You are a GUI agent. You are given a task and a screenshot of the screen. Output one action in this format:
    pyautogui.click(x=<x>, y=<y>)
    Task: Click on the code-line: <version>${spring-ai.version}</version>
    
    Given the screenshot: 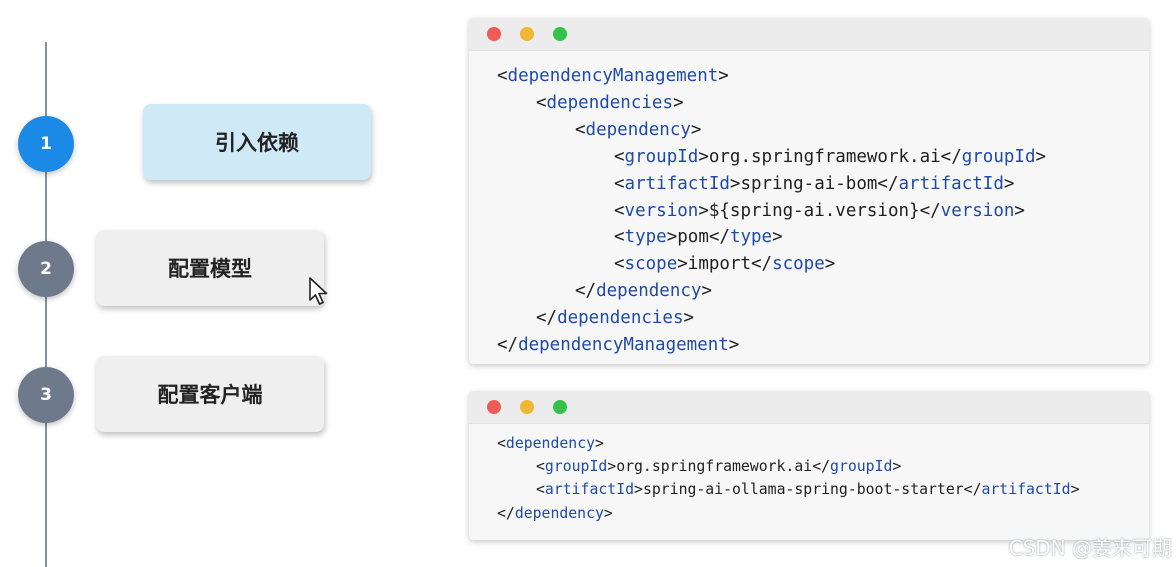 What is the action you would take?
    pyautogui.click(x=819, y=210)
    